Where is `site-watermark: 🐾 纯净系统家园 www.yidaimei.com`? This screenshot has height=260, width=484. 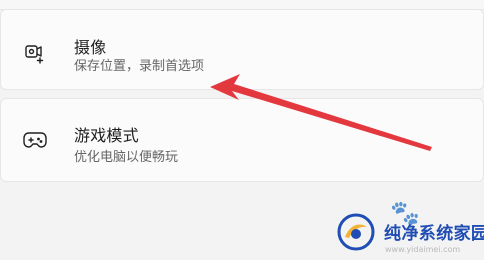
site-watermark: 🐾 纯净系统家园 www.yidaimei.com is located at coordinates (408, 230).